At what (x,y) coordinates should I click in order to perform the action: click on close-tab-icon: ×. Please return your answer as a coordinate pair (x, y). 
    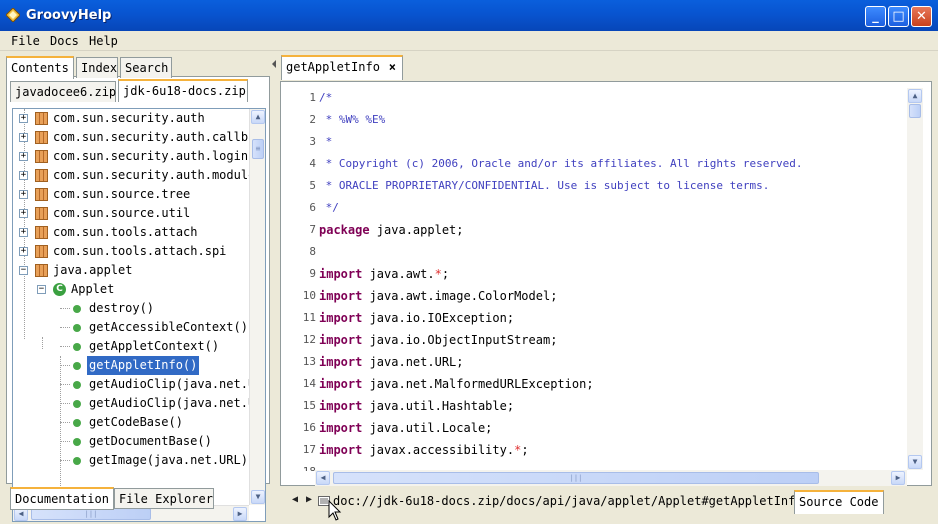
    Looking at the image, I should click on (392, 67).